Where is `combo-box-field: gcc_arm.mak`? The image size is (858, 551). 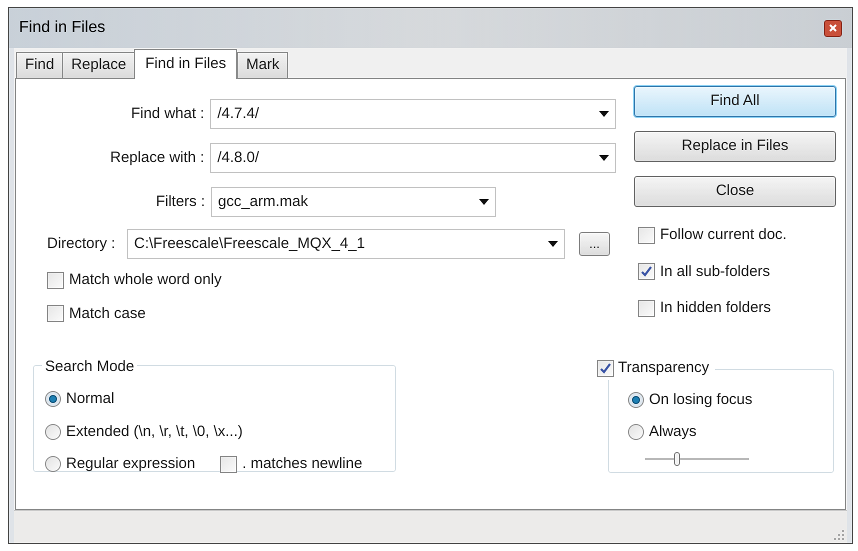
combo-box-field: gcc_arm.mak is located at coordinates (353, 202).